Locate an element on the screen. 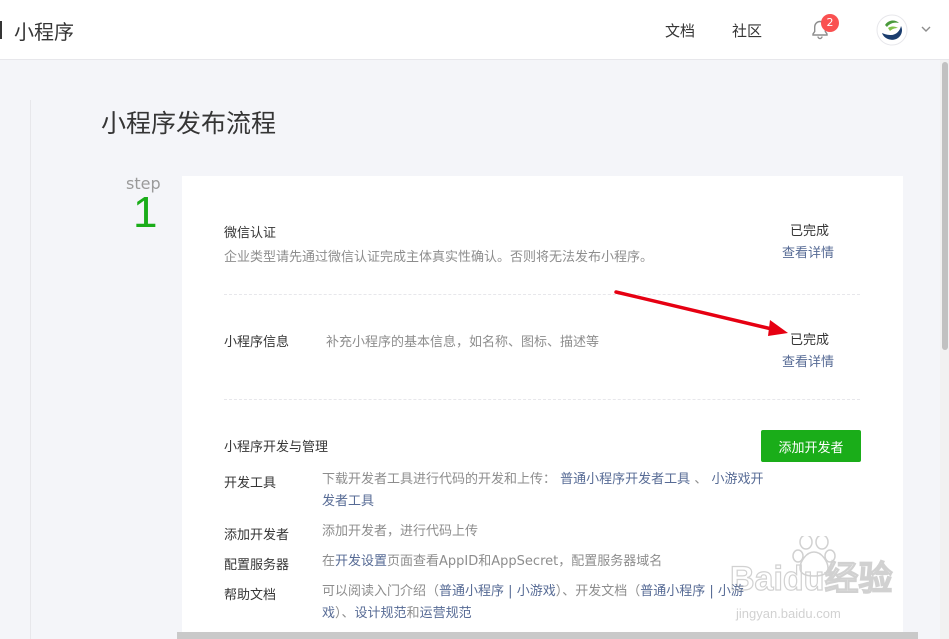  help-text: 和 is located at coordinates (413, 613).